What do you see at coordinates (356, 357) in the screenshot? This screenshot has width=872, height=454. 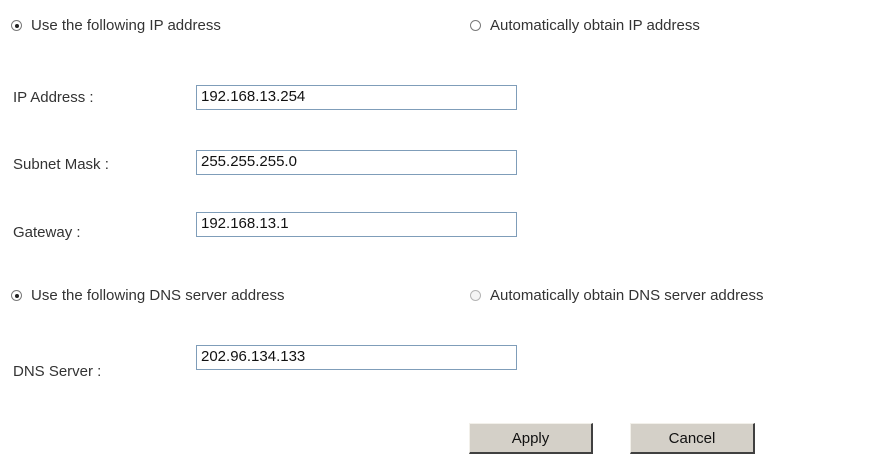 I see `dns-server-input` at bounding box center [356, 357].